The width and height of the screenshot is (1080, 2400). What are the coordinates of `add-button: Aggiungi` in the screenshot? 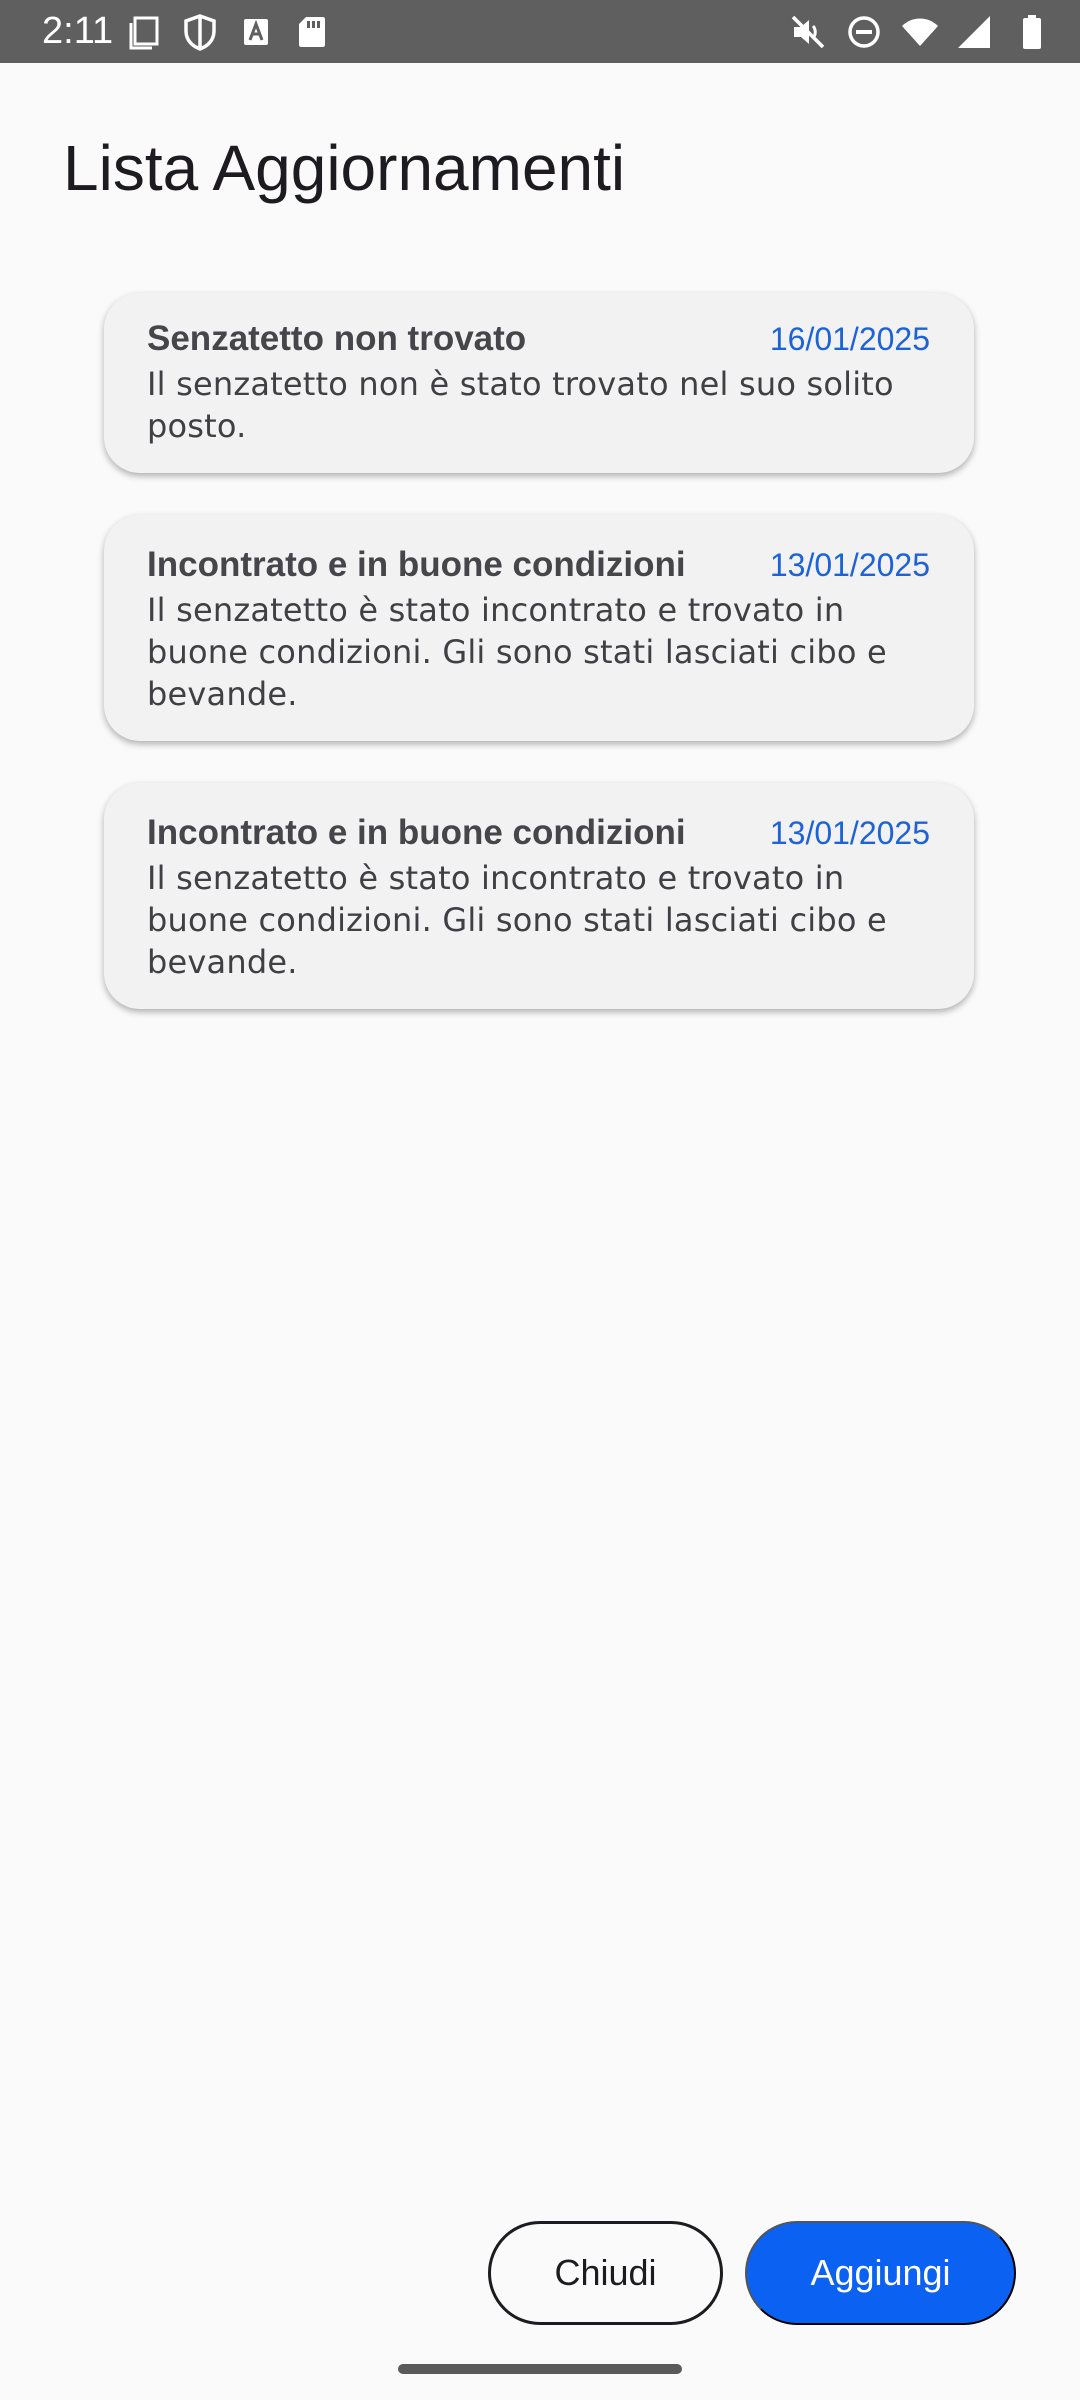 It's located at (880, 2273).